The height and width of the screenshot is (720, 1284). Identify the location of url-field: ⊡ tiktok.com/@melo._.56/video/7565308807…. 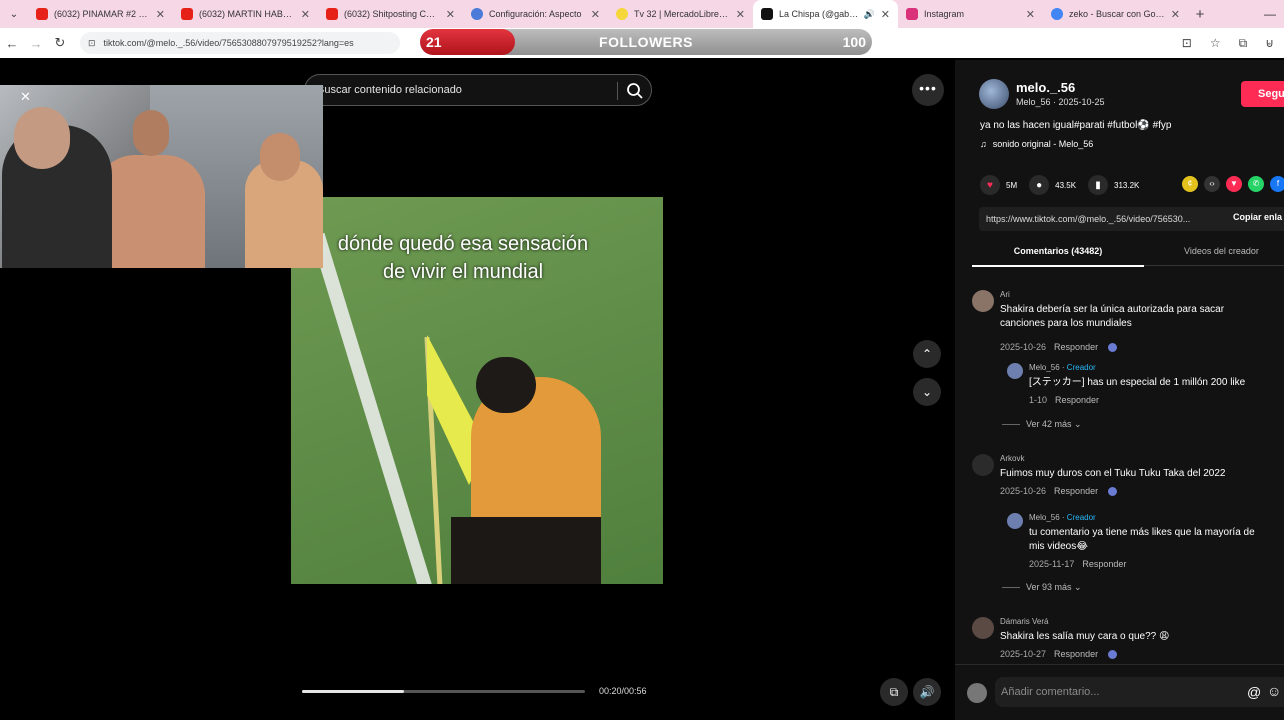
(240, 43).